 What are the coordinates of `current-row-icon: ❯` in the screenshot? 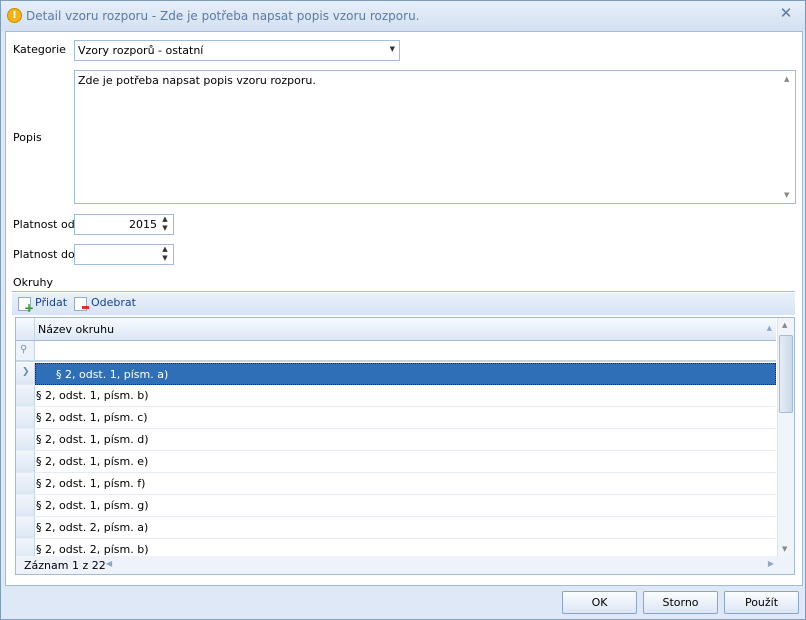 It's located at (26, 372).